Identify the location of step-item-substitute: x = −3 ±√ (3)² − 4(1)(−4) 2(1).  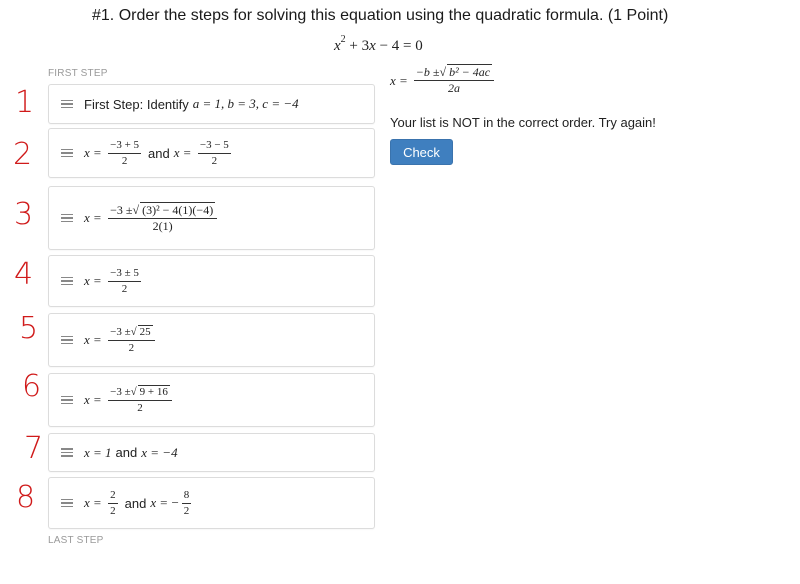
(211, 218).